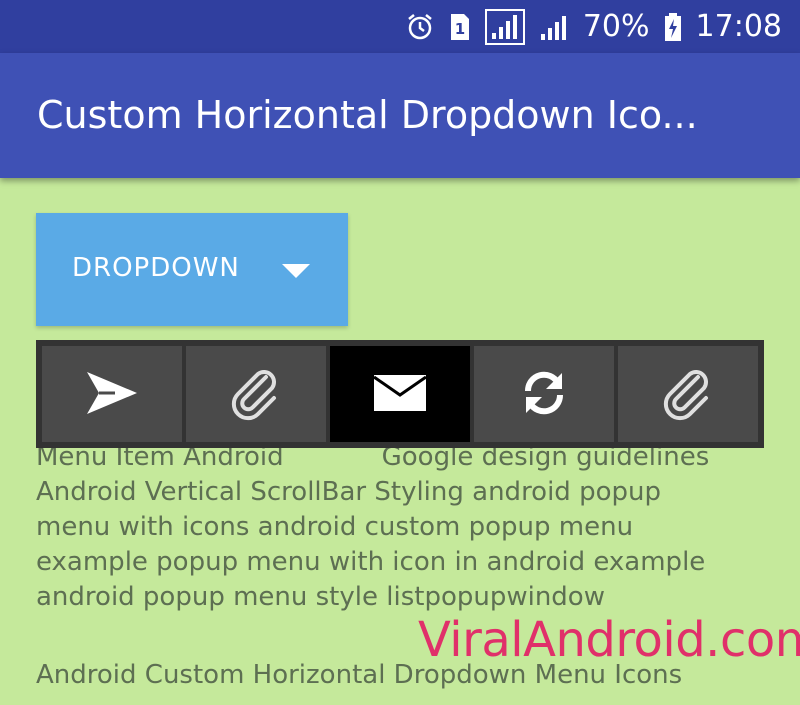  What do you see at coordinates (420, 27) in the screenshot?
I see `alarm-icon` at bounding box center [420, 27].